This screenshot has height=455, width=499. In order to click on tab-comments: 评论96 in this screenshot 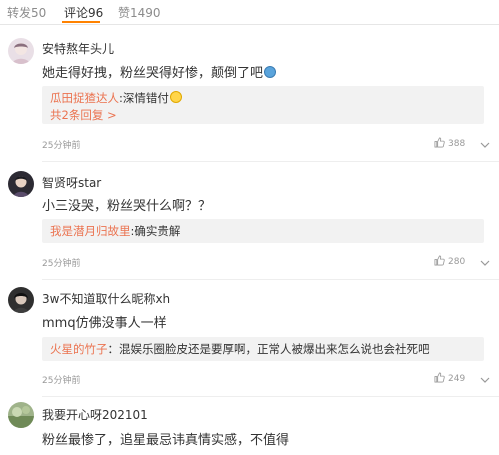, I will do `click(83, 12)`.